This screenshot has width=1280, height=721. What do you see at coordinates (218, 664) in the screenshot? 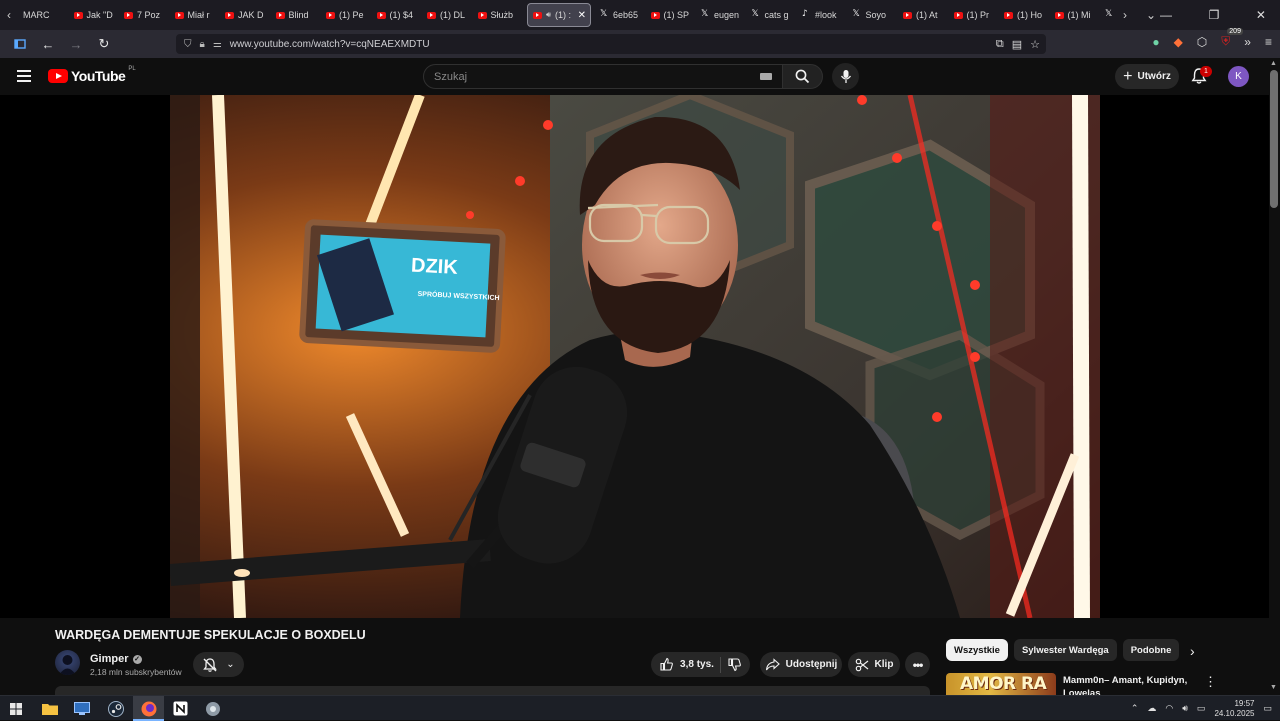
I see `subscribed-button: ⌄` at bounding box center [218, 664].